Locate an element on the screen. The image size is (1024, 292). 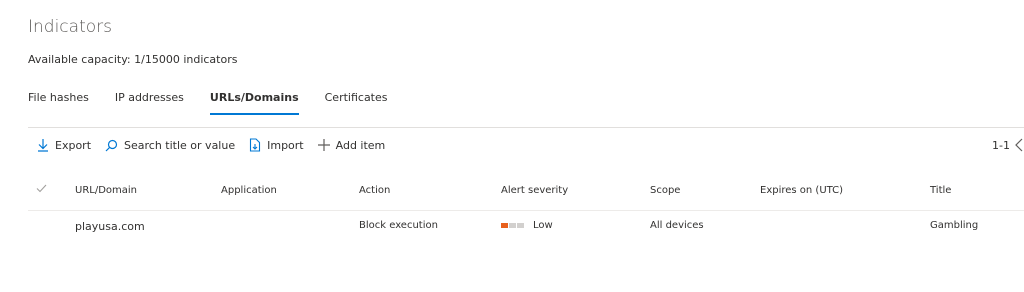
tab-urls-domains: URLs/Domains is located at coordinates (254, 103).